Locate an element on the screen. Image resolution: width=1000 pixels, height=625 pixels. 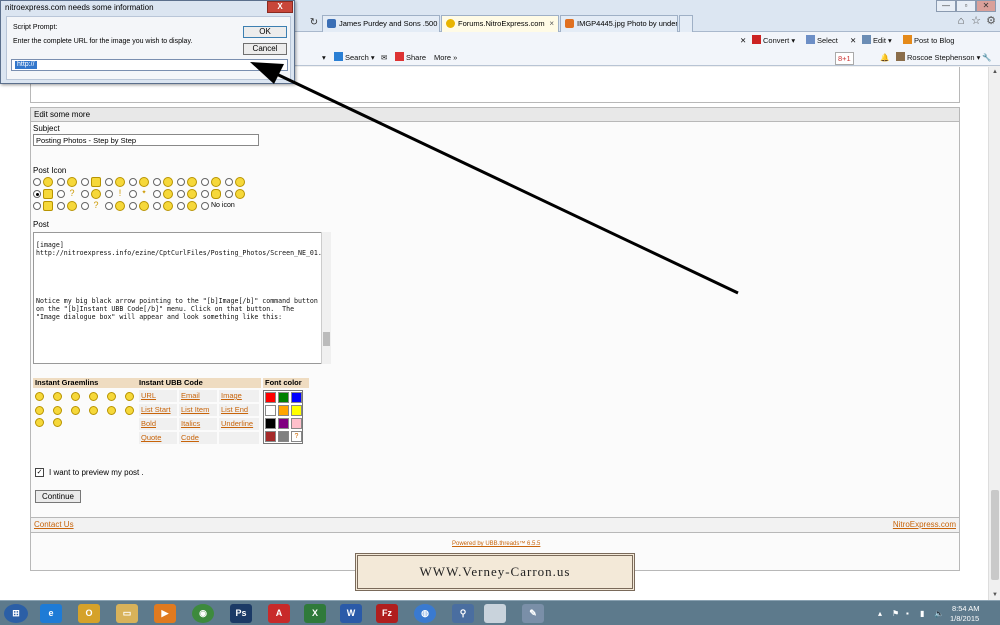
google-earth-icon: ◍ is located at coordinates (425, 613).